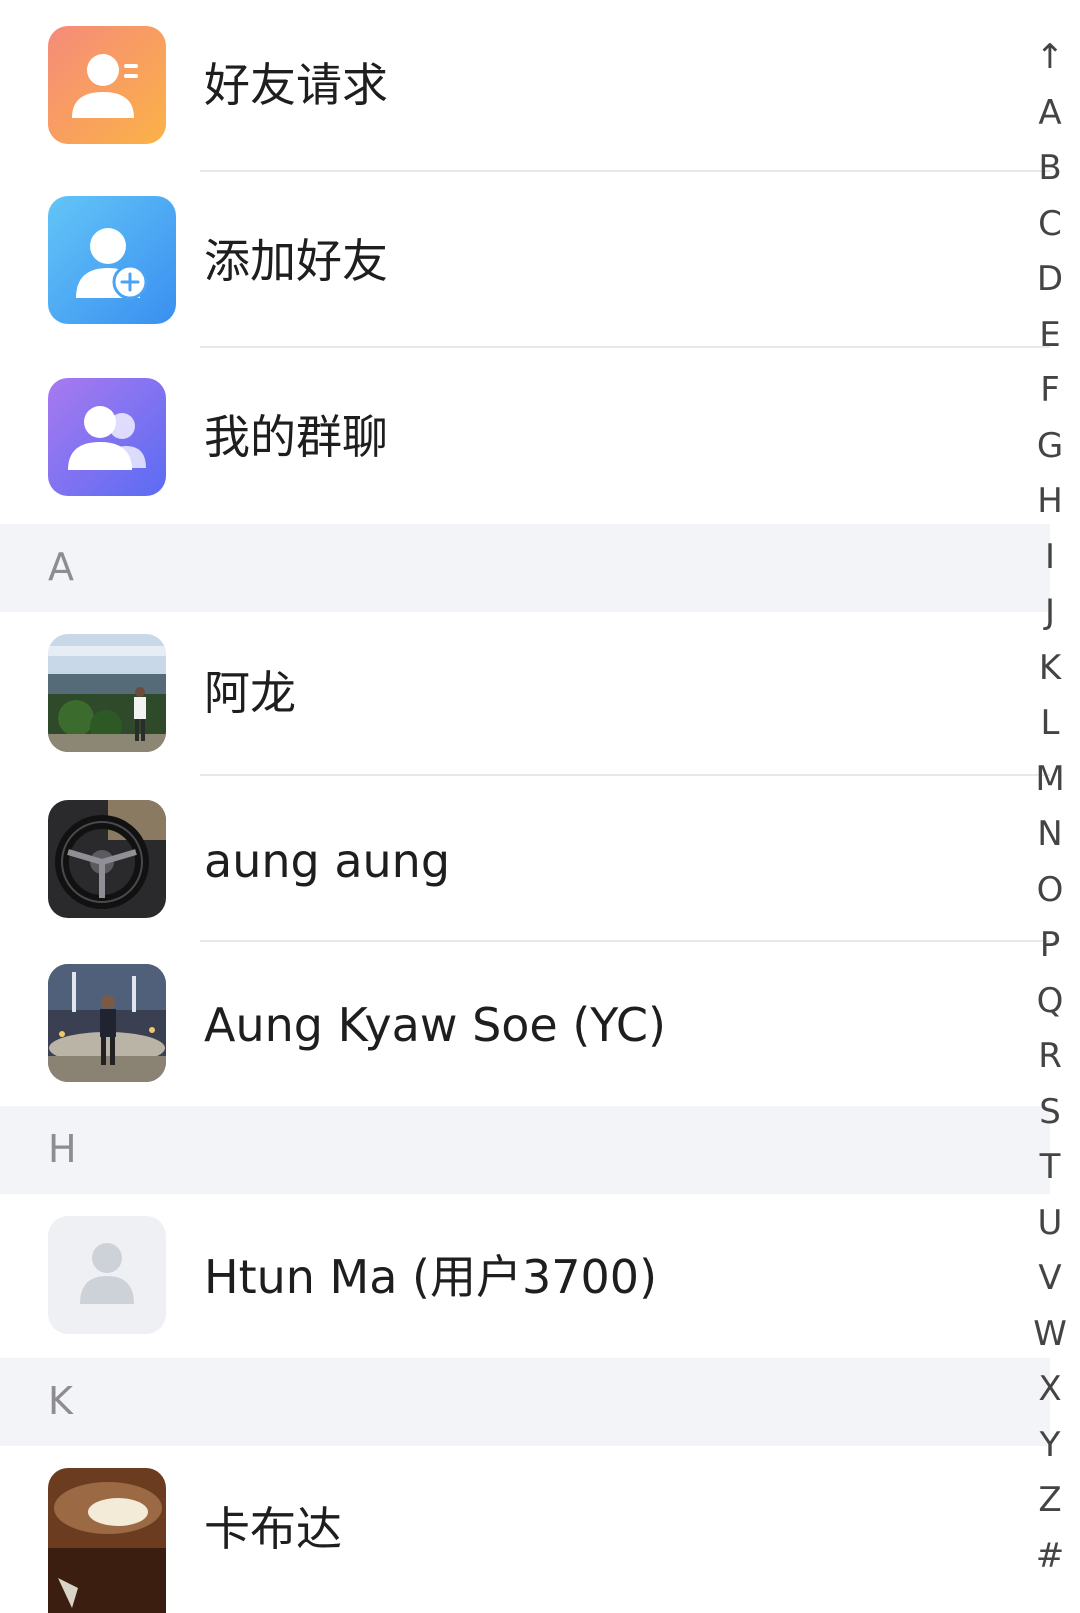 This screenshot has height=1613, width=1080. Describe the element at coordinates (1050, 501) in the screenshot. I see `index-letter: H` at that location.